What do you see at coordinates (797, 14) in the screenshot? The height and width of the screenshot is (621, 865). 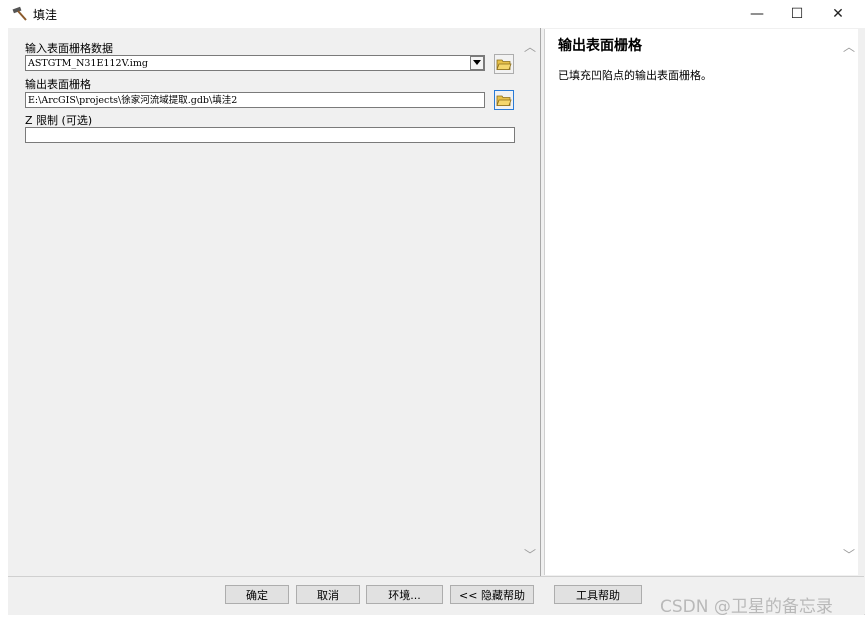 I see `maximize-button: ☐` at bounding box center [797, 14].